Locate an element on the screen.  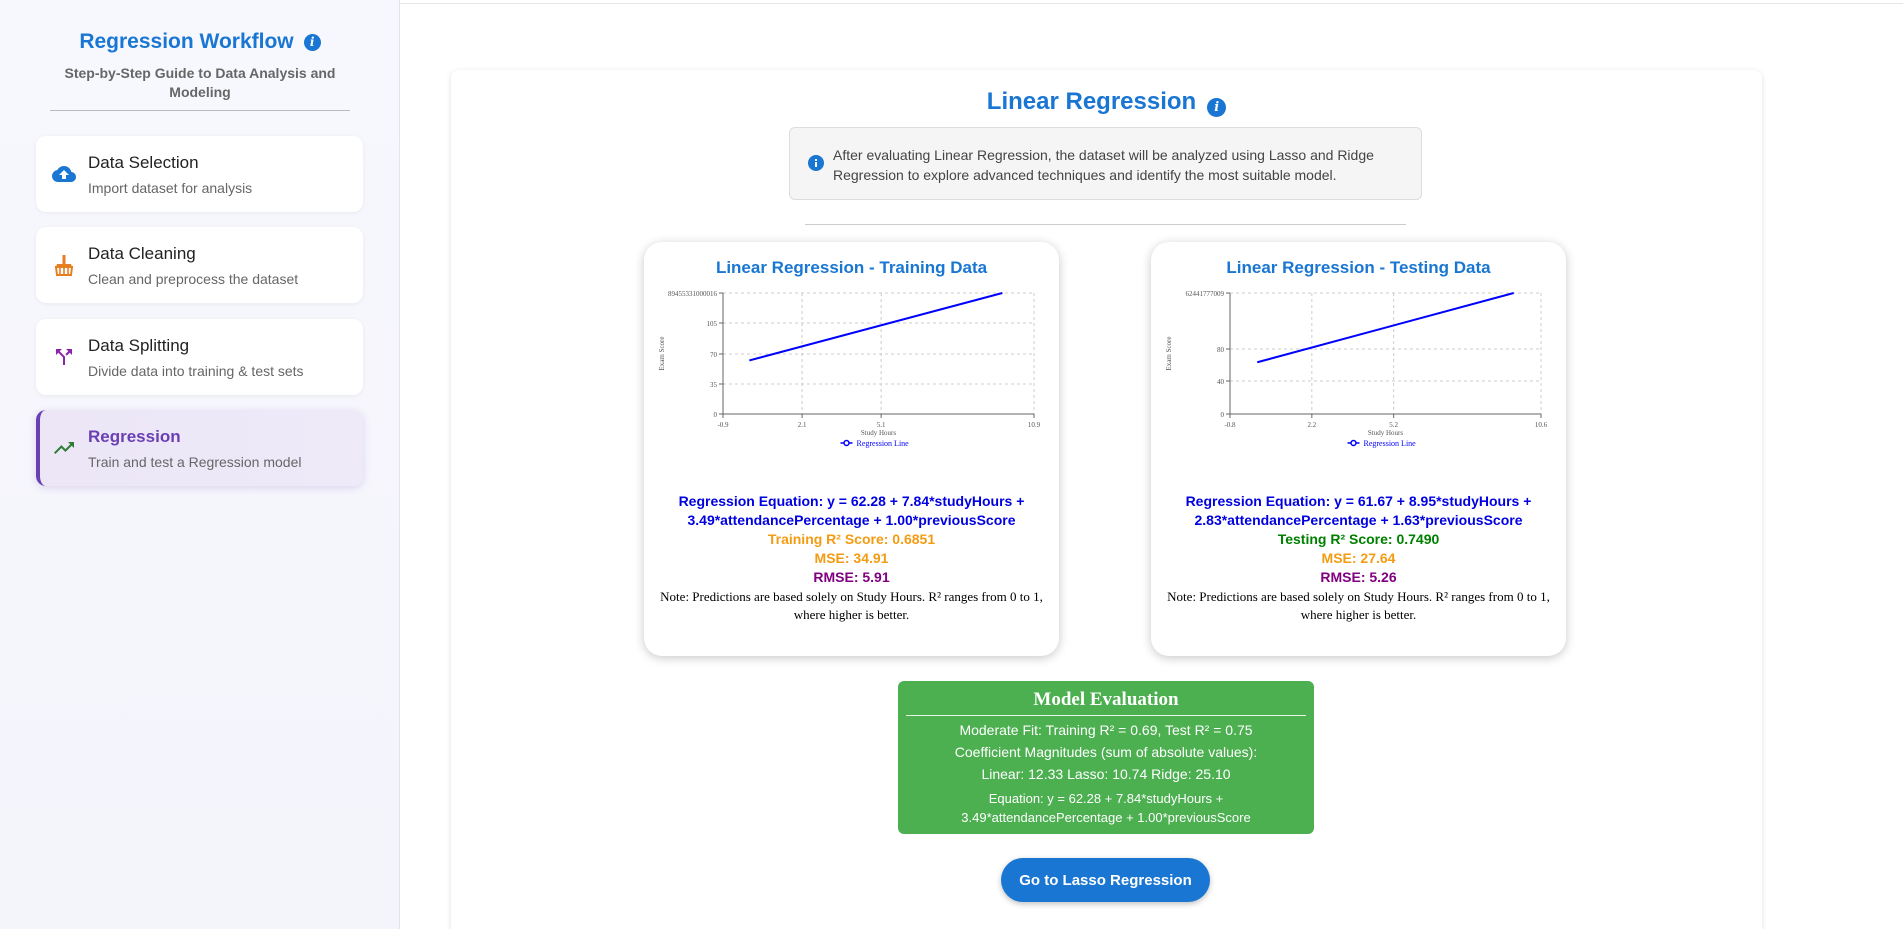
mse-value: MSE: 27.64 is located at coordinates (1358, 558).